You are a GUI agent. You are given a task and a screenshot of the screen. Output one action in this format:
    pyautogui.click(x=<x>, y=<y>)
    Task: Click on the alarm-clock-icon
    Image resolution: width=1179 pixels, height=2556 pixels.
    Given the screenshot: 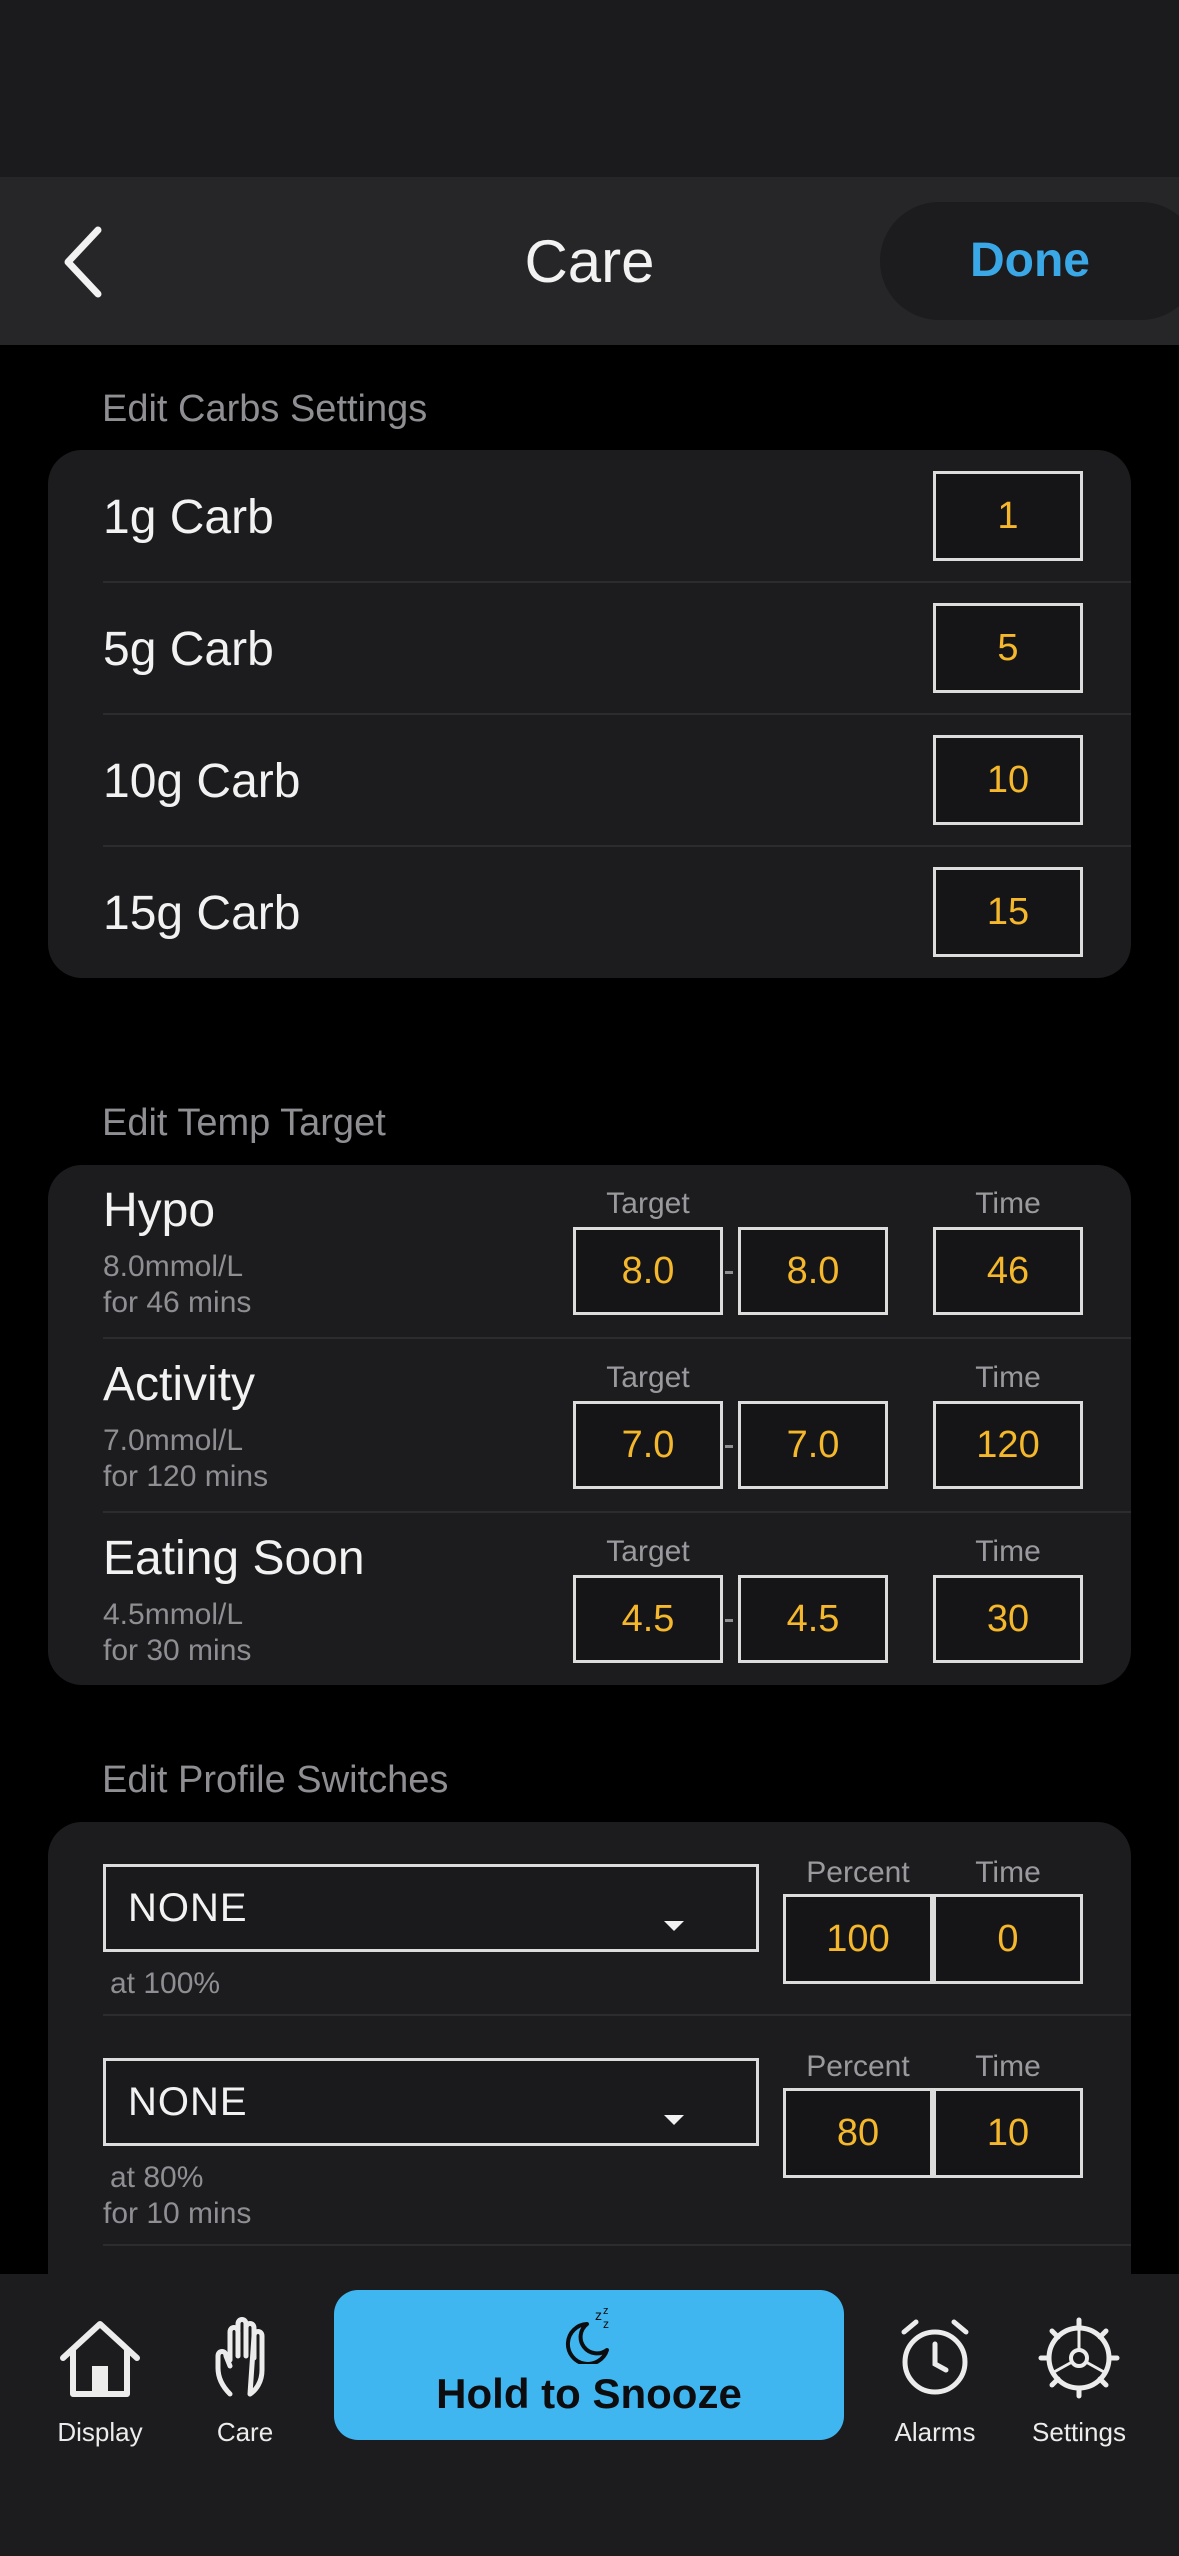 What is the action you would take?
    pyautogui.click(x=935, y=2357)
    